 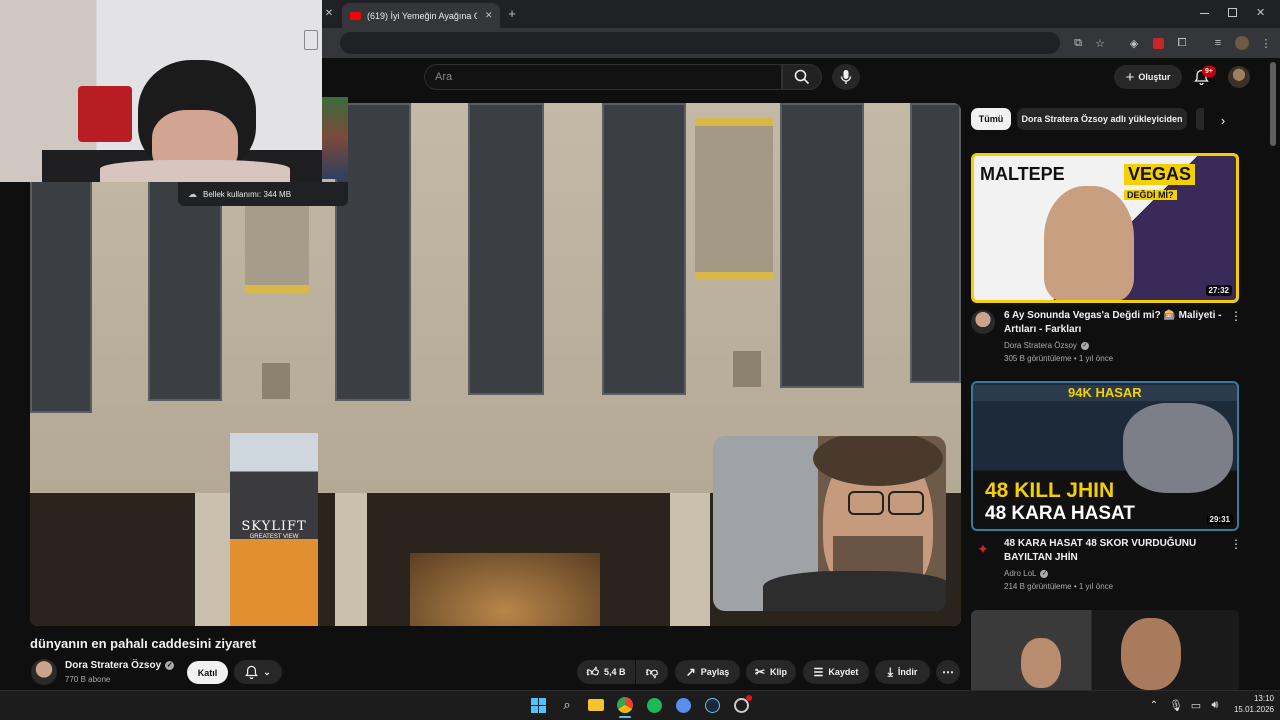 I want to click on chevron-down-icon: ⌄, so click(x=267, y=671).